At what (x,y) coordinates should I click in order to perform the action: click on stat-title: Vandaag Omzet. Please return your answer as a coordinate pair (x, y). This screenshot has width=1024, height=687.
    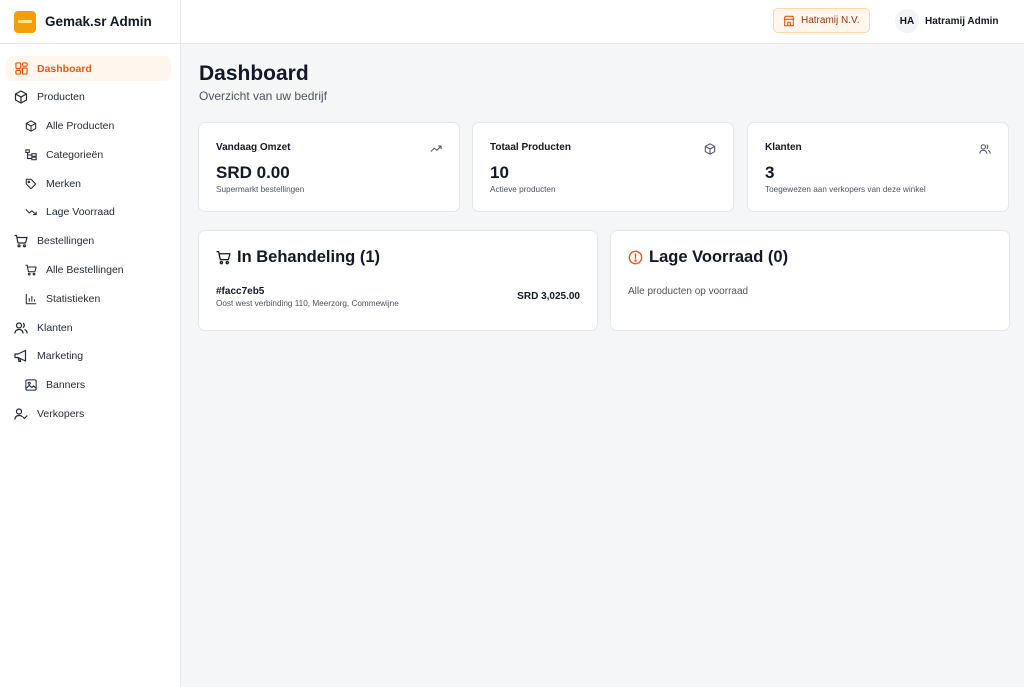
    Looking at the image, I should click on (253, 147).